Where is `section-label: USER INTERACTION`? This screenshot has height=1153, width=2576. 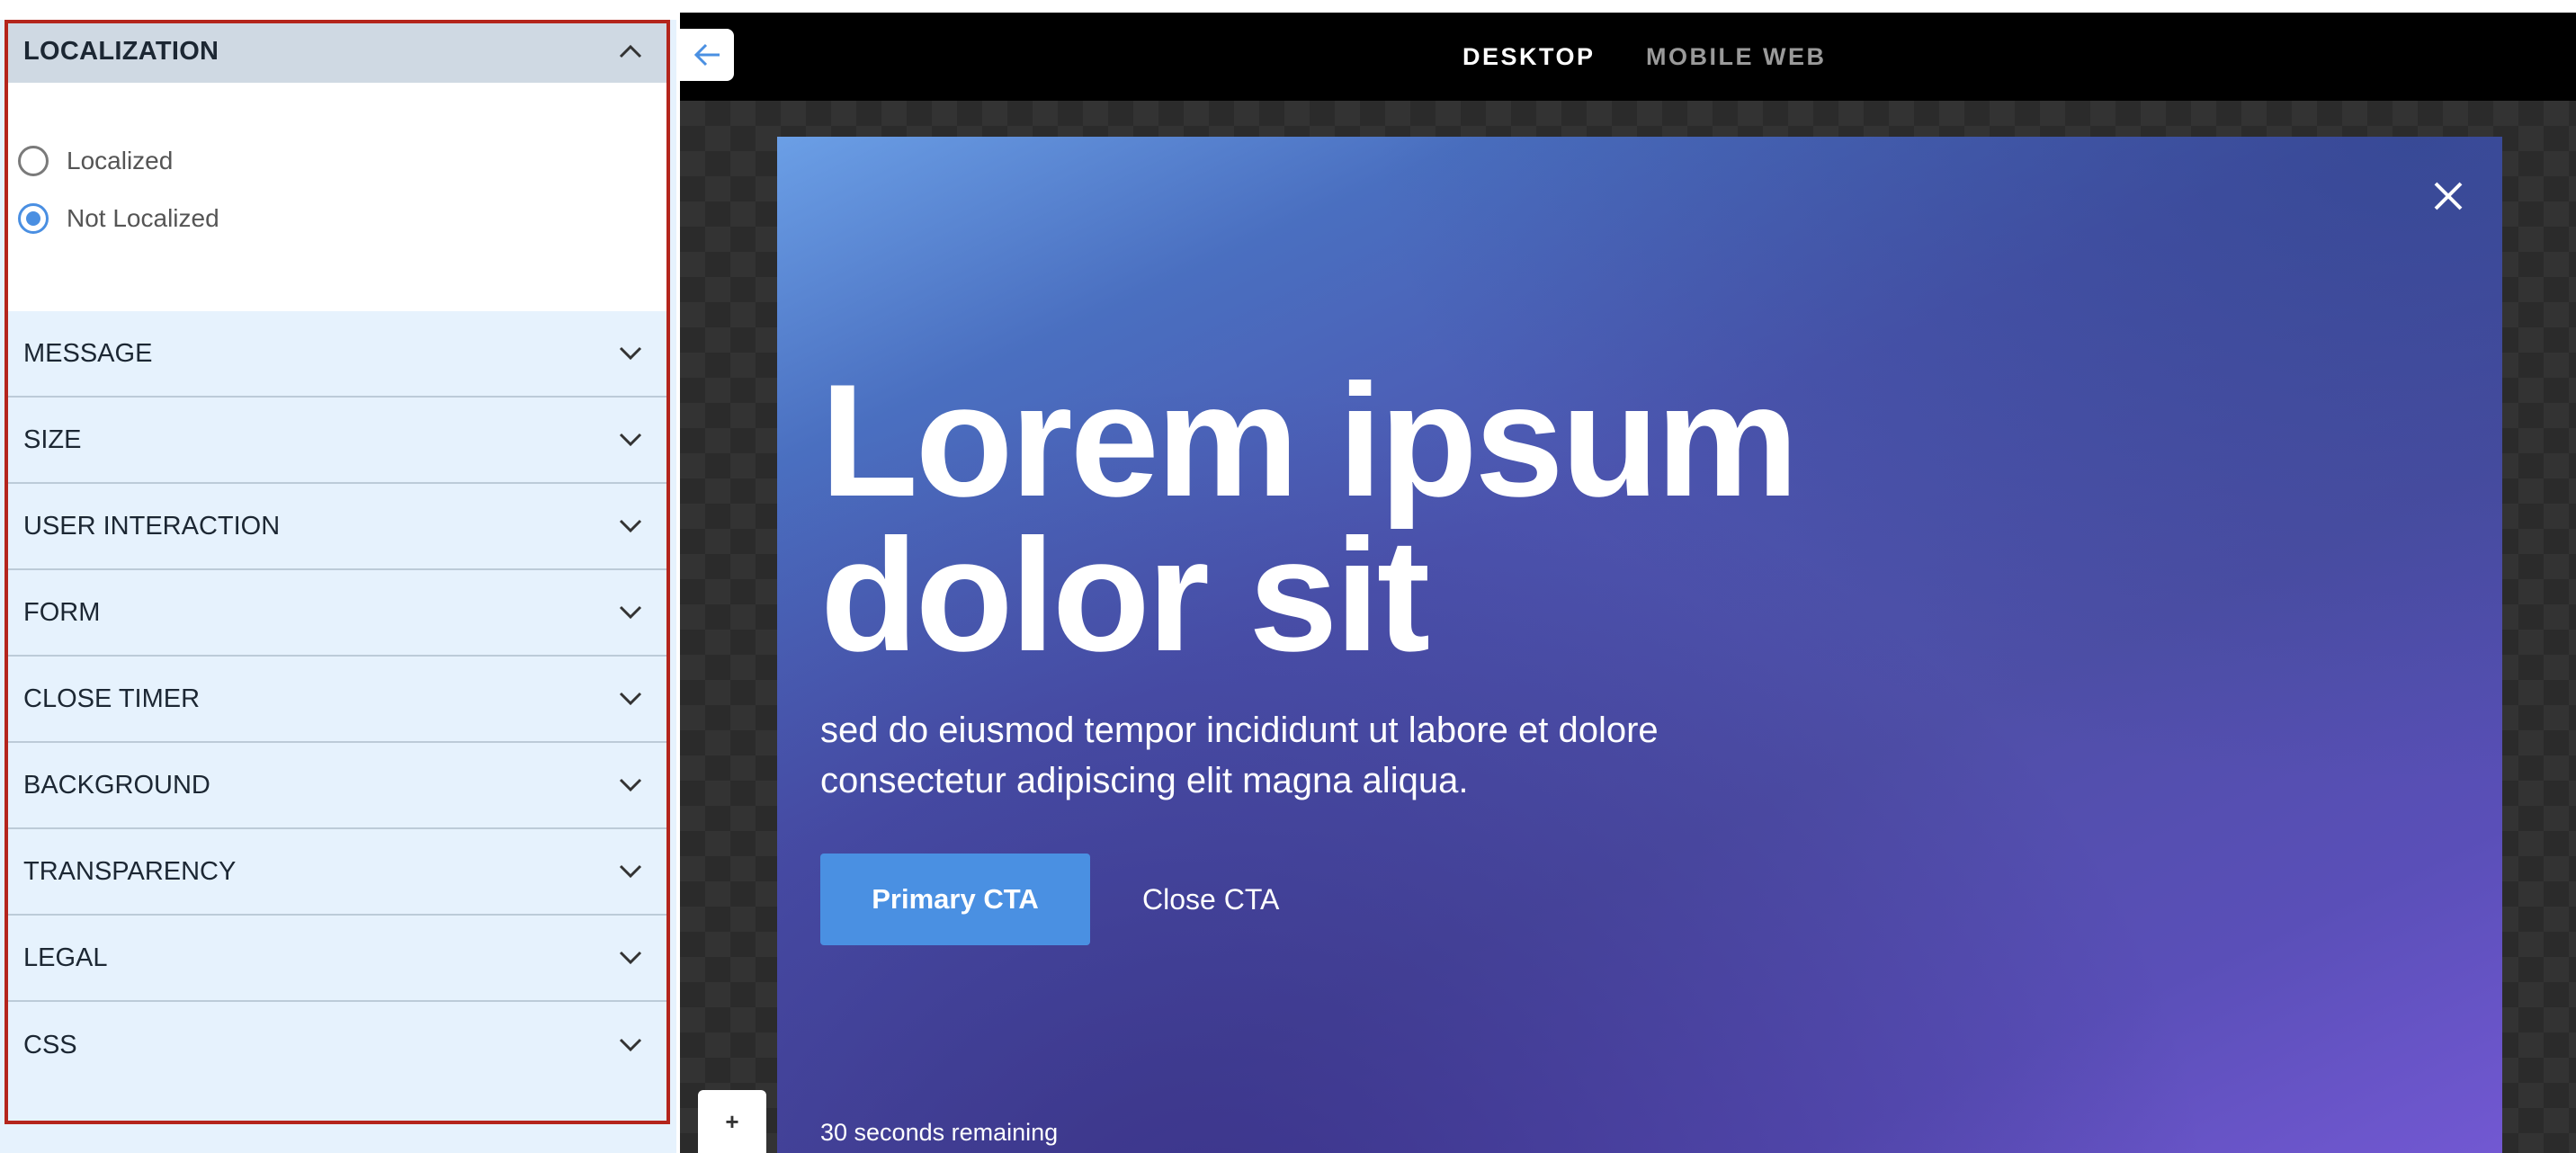 section-label: USER INTERACTION is located at coordinates (152, 526).